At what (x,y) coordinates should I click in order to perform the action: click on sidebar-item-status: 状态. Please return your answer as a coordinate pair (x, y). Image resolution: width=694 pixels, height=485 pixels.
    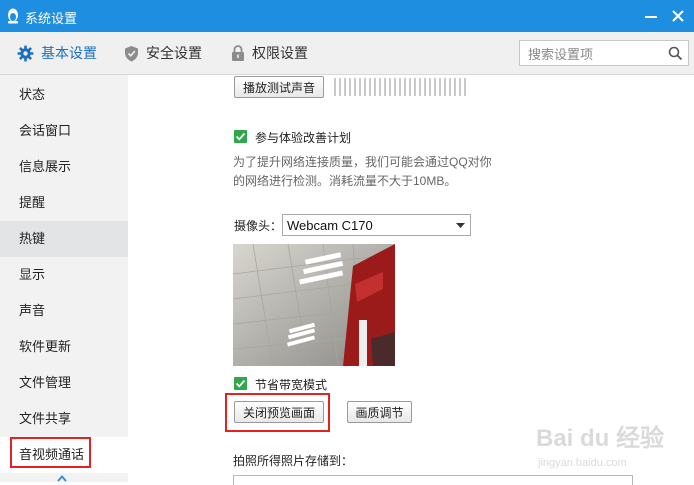
    Looking at the image, I should click on (64, 95).